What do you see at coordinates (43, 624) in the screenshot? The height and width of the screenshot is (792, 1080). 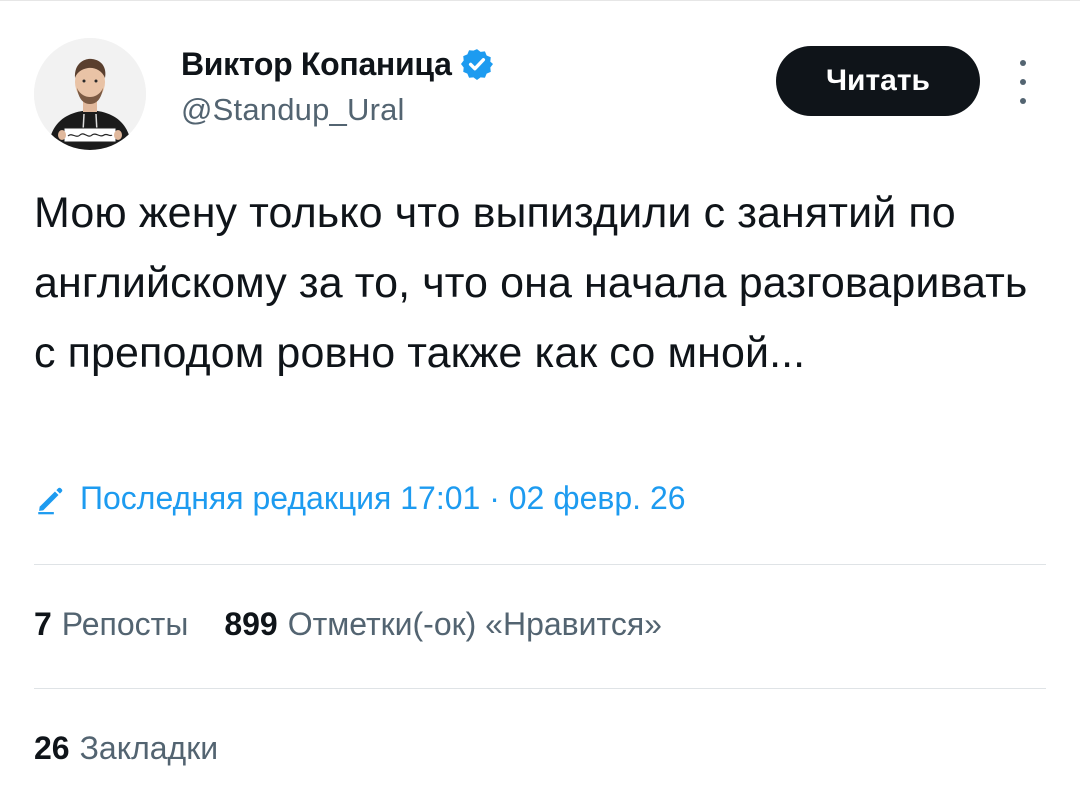 I see `reposts-count: 7` at bounding box center [43, 624].